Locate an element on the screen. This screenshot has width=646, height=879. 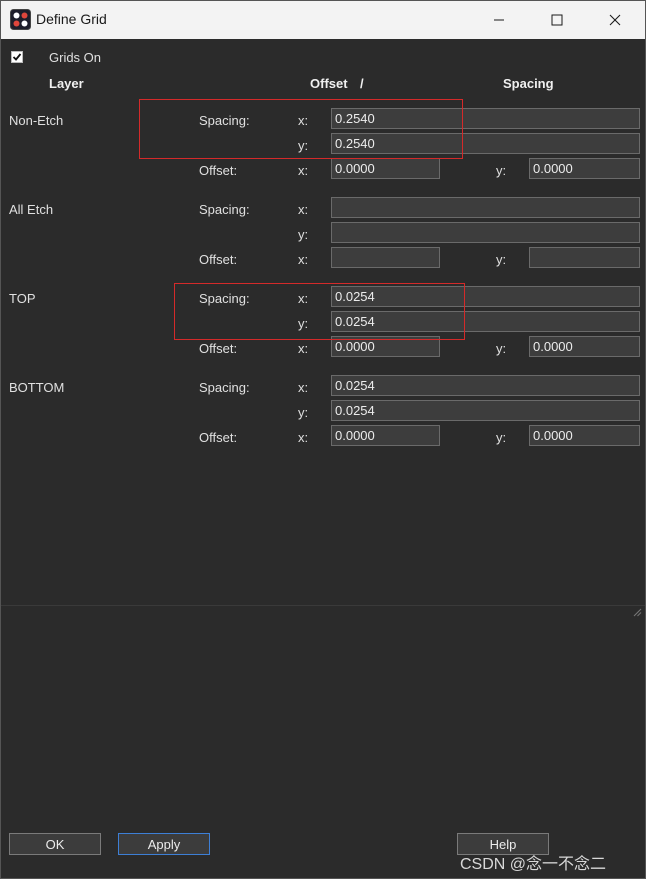
header-layer: Layer is located at coordinates (66, 83).